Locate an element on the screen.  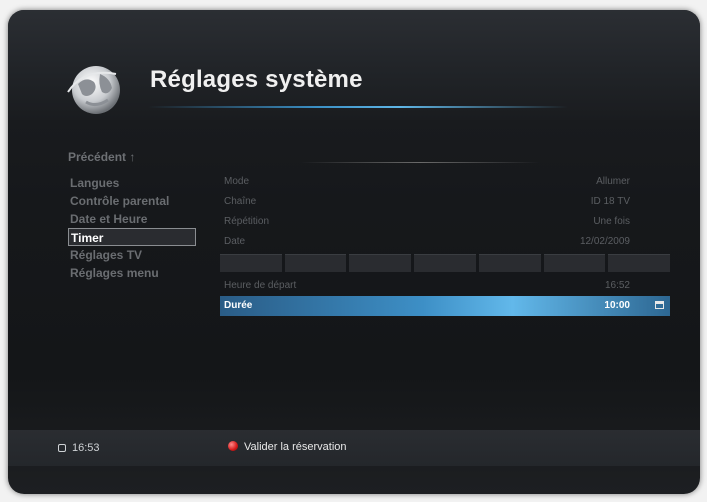
row-label: Durée is located at coordinates (238, 305).